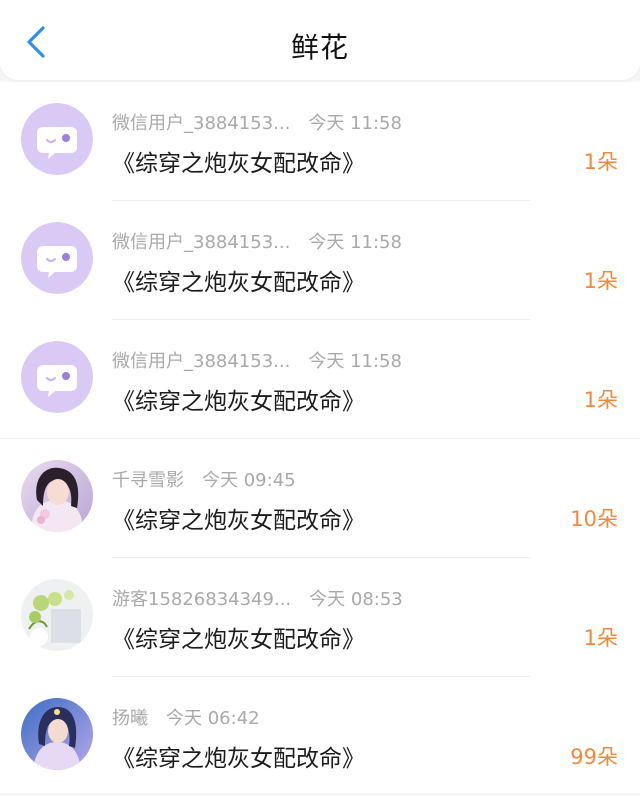 Image resolution: width=640 pixels, height=796 pixels. Describe the element at coordinates (356, 599) in the screenshot. I see `record-time: 今天 08:53` at that location.